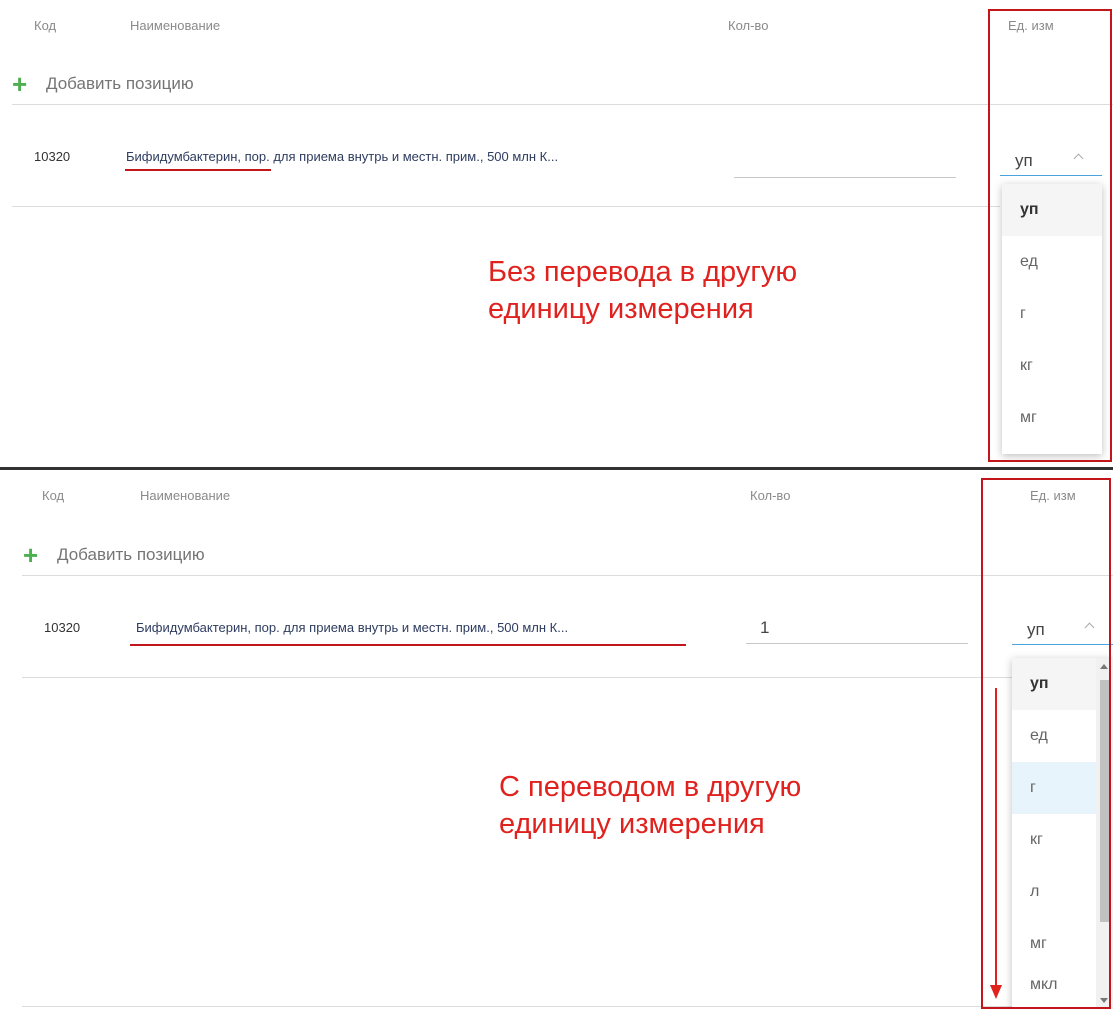 This screenshot has width=1113, height=1009. I want to click on annotation-line-1: С переводом в другую, so click(650, 787).